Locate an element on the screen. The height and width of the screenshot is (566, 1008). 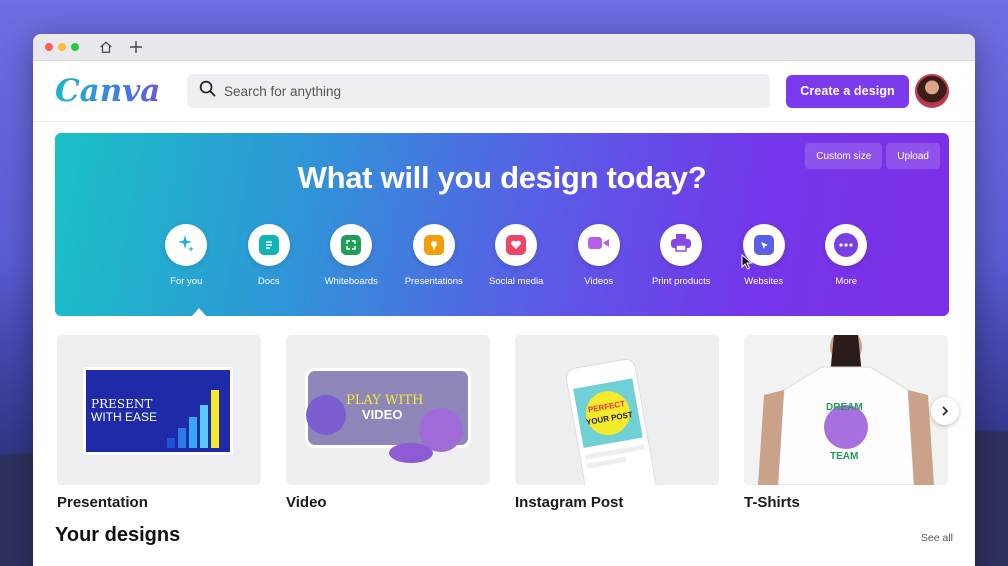
category-label: For you is located at coordinates (186, 281).